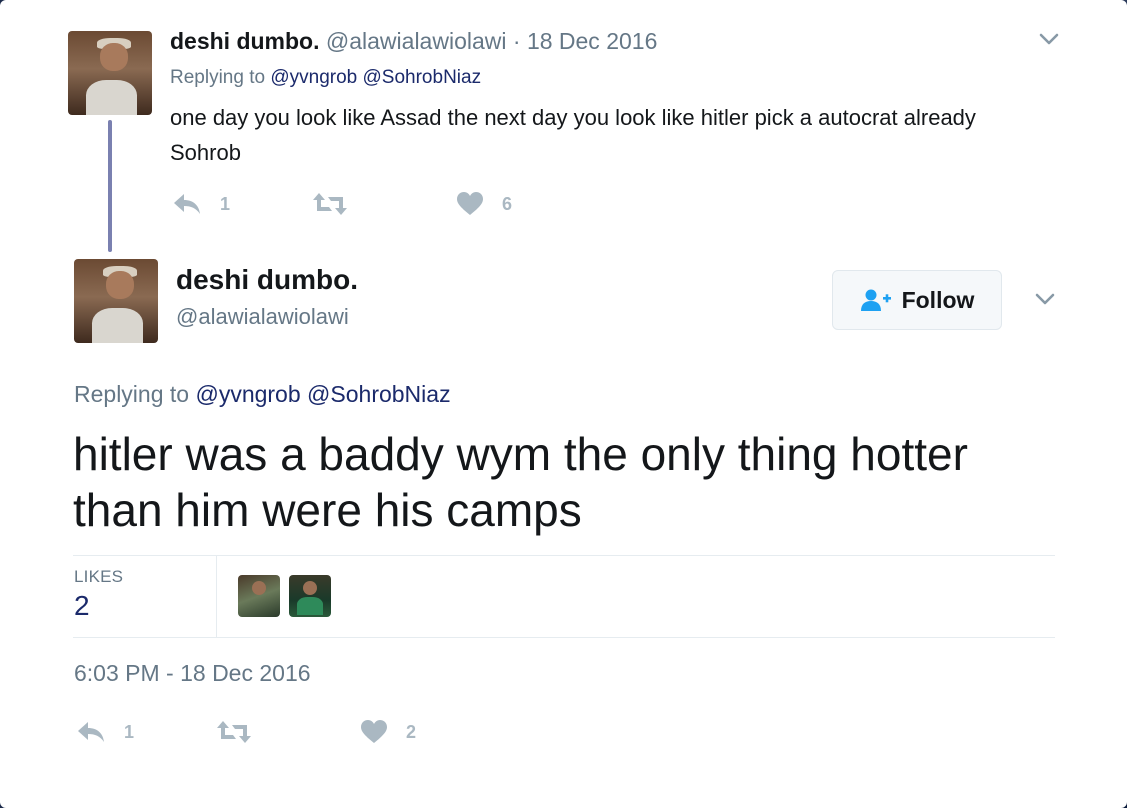 This screenshot has width=1127, height=808. Describe the element at coordinates (507, 203) in the screenshot. I see `like-count: 6` at that location.